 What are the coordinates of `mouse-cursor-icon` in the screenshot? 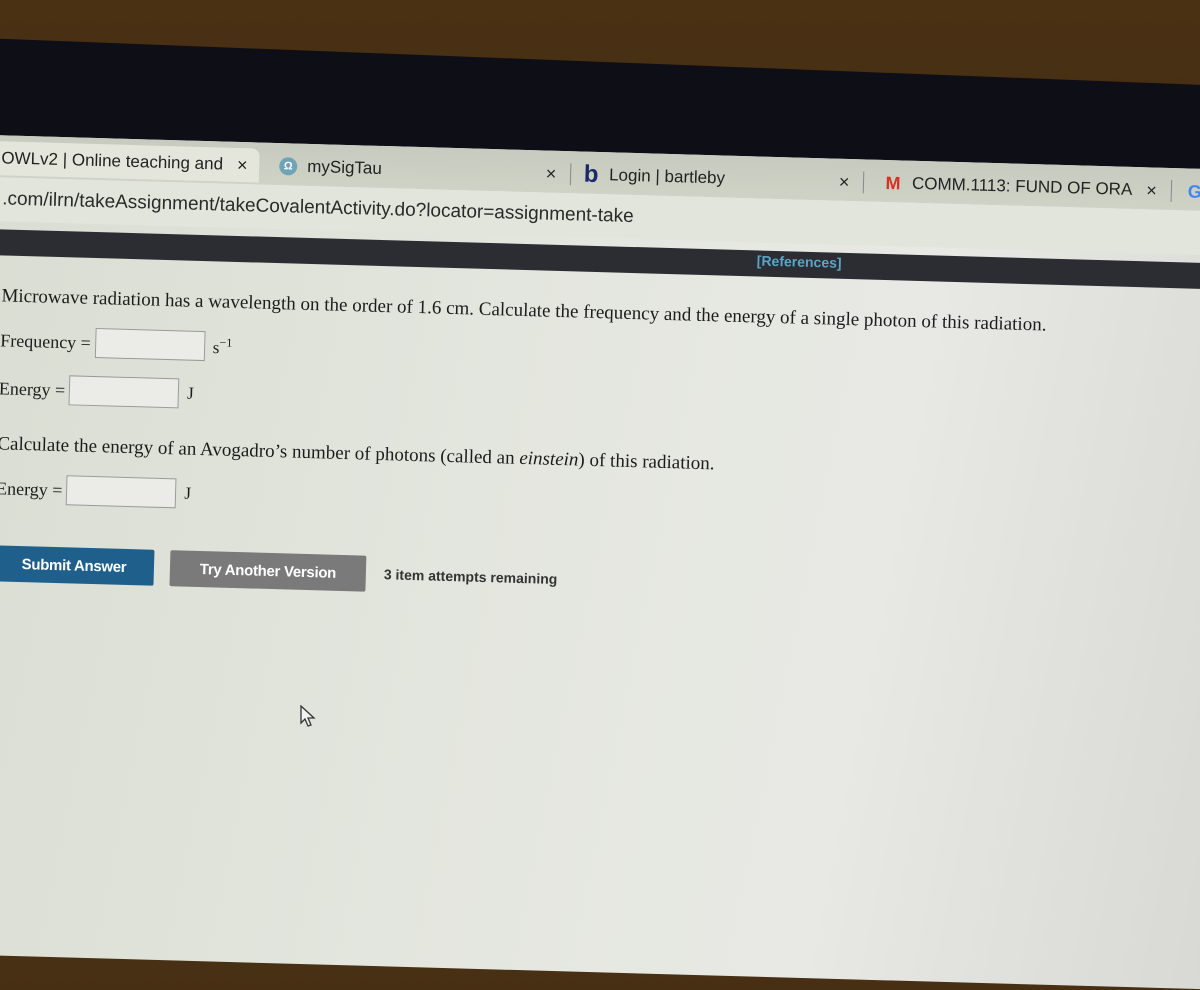 It's located at (308, 716).